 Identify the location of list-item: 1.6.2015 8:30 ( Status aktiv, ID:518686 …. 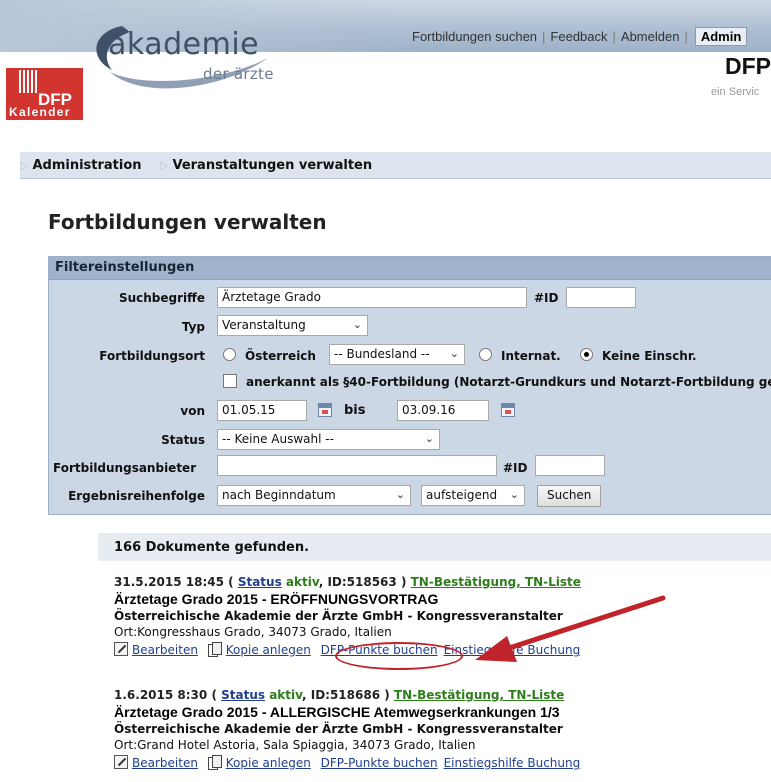
(442, 729).